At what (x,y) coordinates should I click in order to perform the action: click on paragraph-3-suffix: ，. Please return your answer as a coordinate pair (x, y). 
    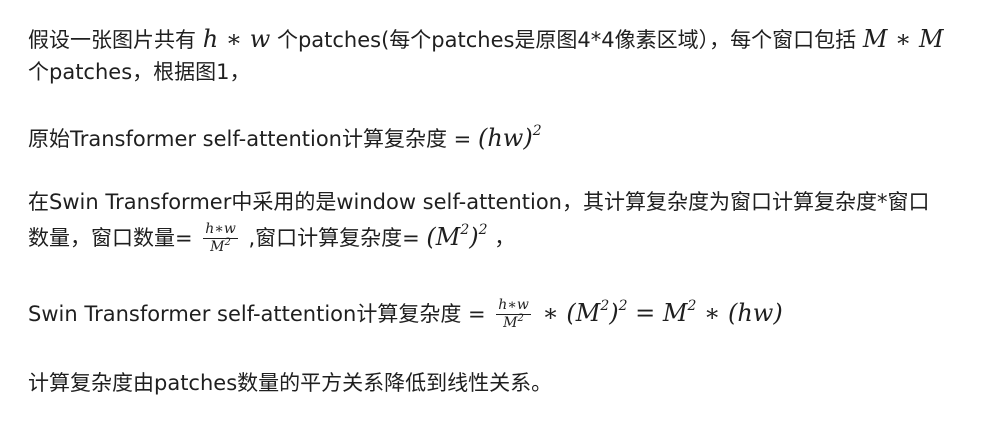
    Looking at the image, I should click on (501, 237).